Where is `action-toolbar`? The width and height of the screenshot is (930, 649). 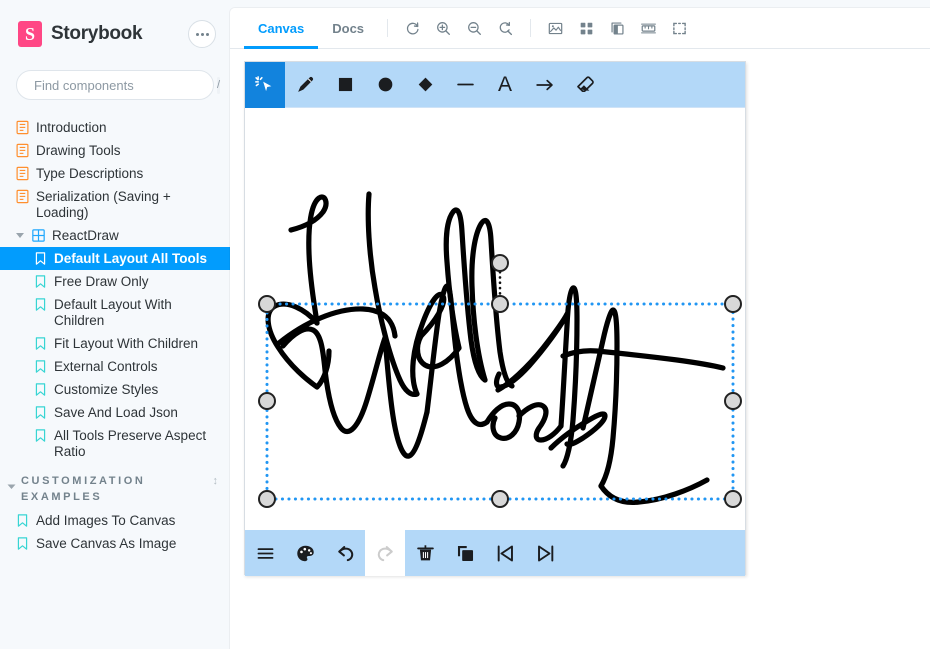
action-toolbar is located at coordinates (495, 553).